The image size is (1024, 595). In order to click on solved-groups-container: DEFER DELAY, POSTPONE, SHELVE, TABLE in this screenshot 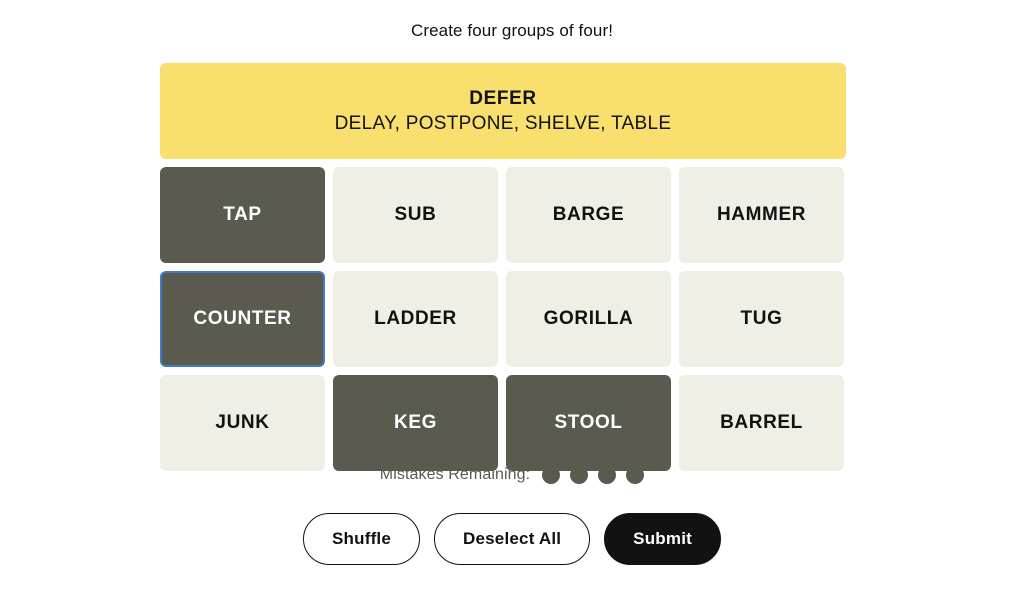, I will do `click(503, 111)`.